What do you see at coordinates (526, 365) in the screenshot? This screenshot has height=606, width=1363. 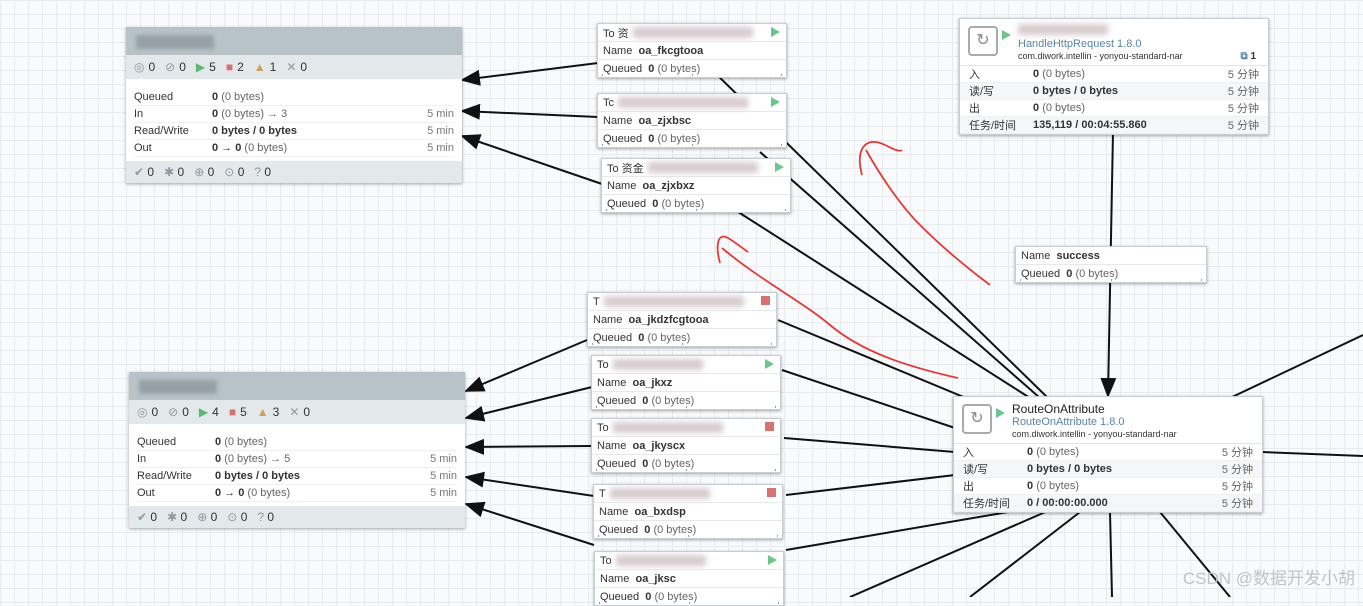 I see `edge-jkdzfcgtooa` at bounding box center [526, 365].